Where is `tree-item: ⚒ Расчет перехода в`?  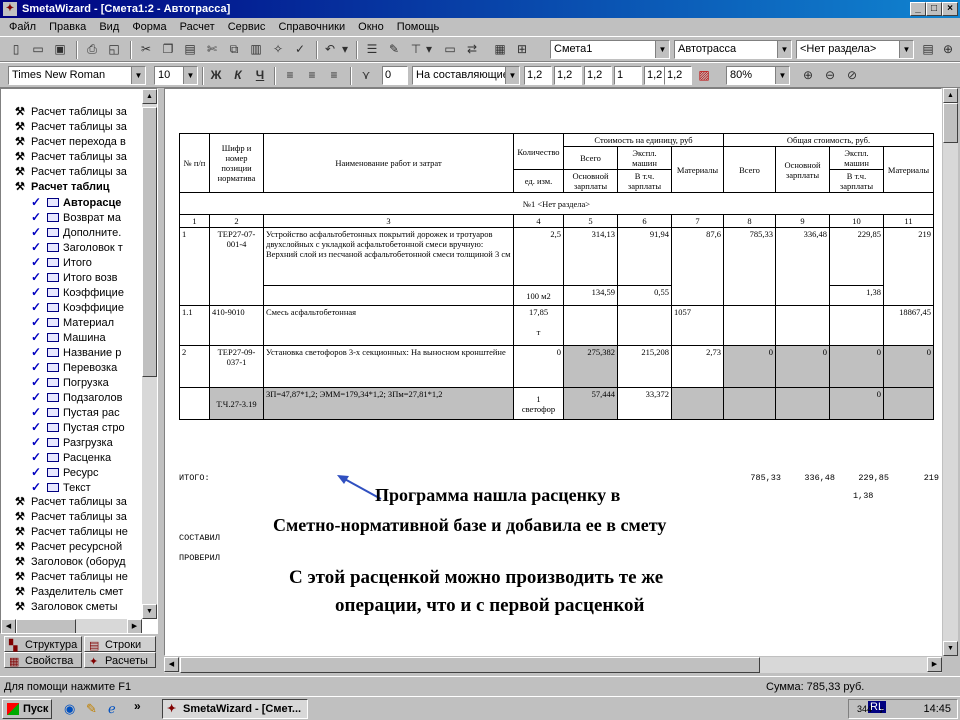
tree-item: ⚒ Расчет перехода в is located at coordinates (70, 142).